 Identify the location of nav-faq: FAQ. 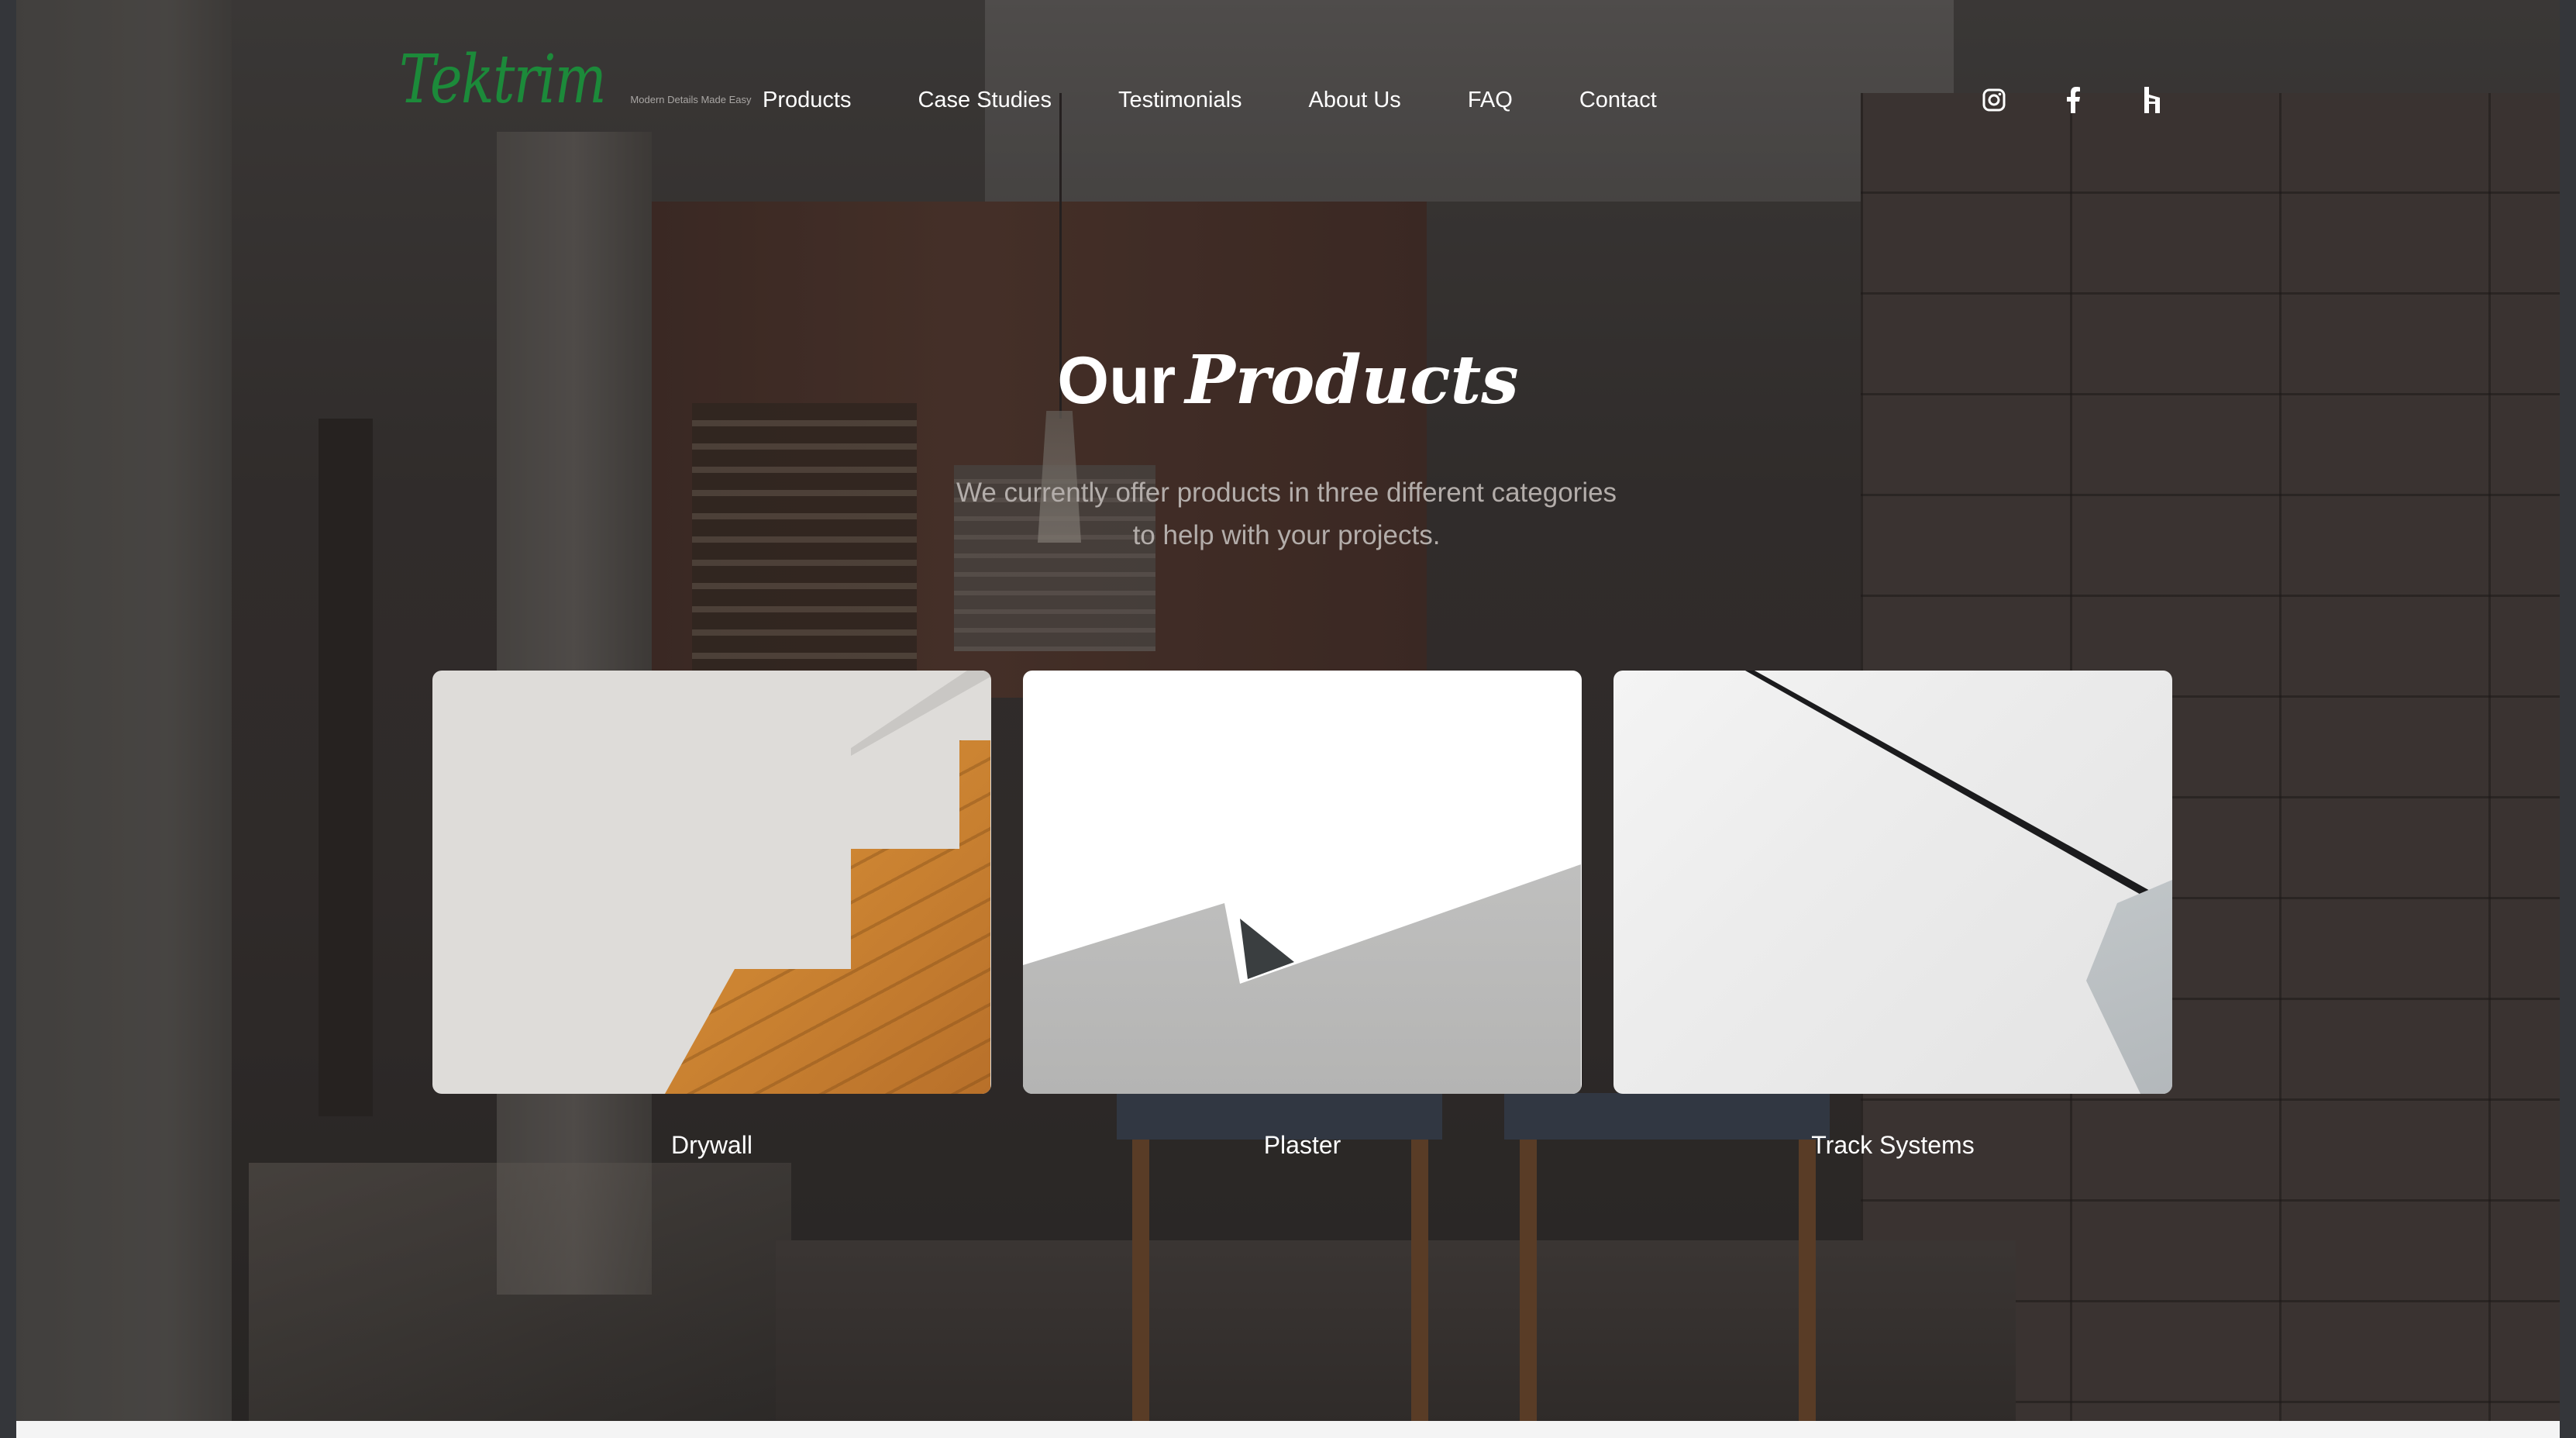
(1490, 101).